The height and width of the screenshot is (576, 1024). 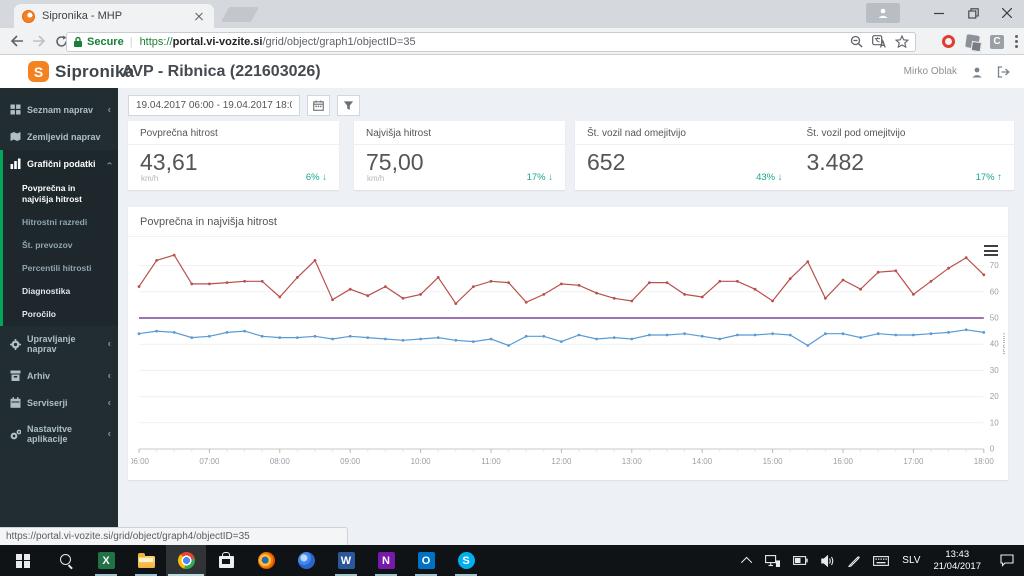 What do you see at coordinates (512, 560) in the screenshot?
I see `windows-taskbar: X W N O S SLV 13:43 21/04/2017` at bounding box center [512, 560].